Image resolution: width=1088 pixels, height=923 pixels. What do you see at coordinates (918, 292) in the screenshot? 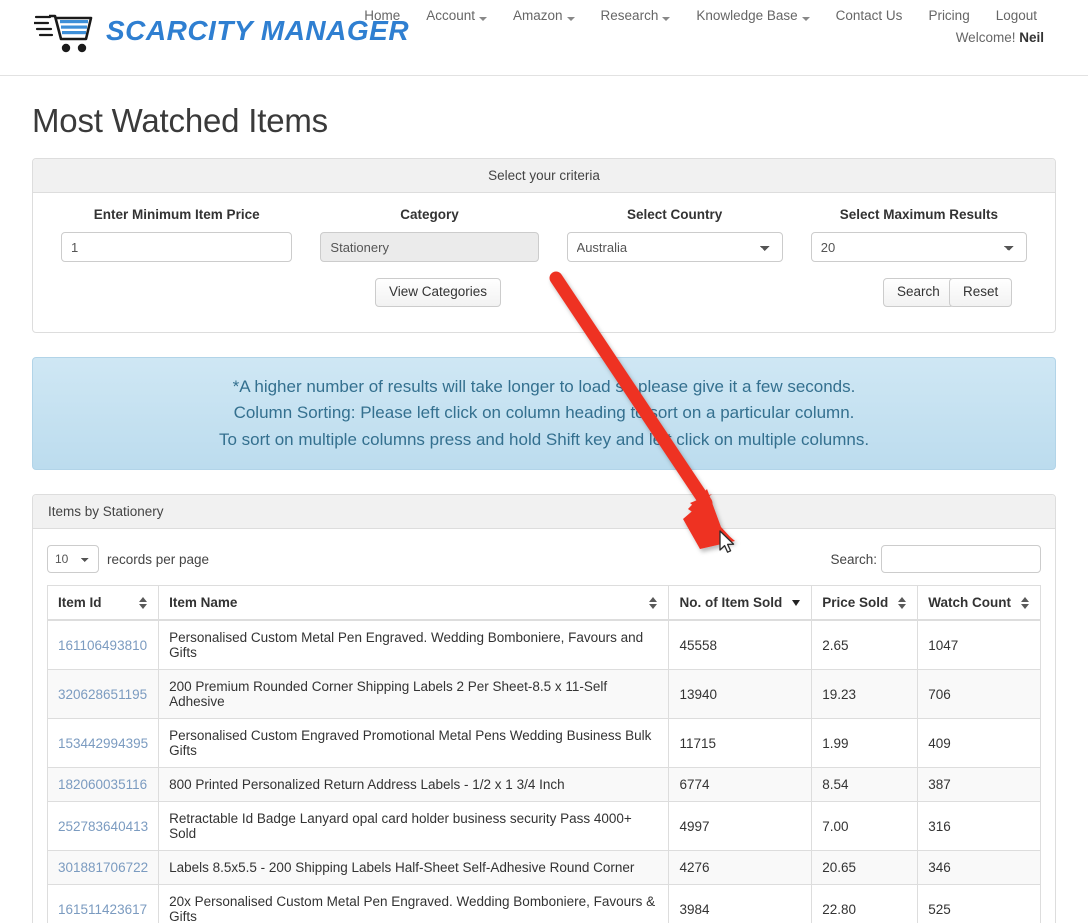
I see `search-button: Search` at bounding box center [918, 292].